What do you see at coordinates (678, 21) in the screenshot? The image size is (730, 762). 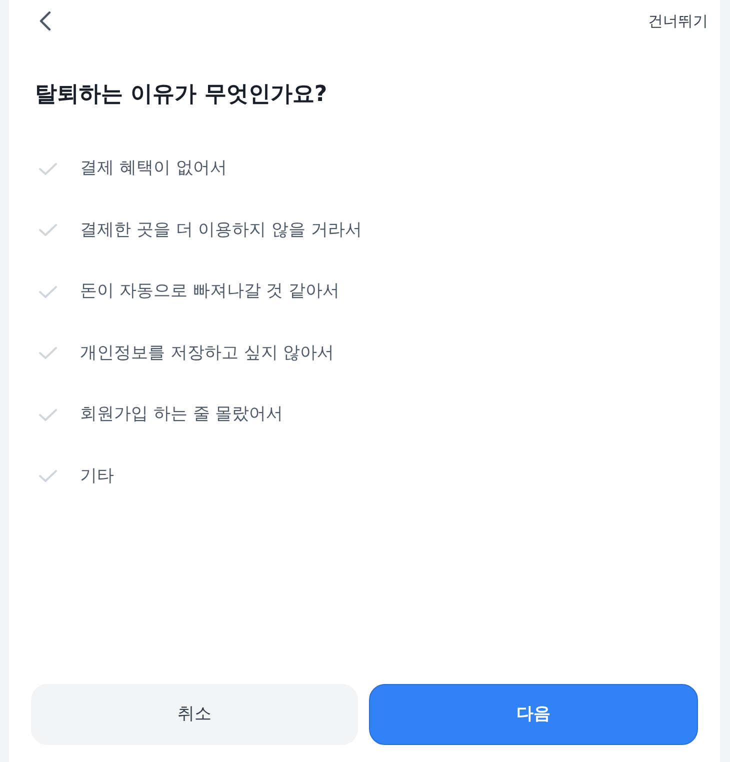 I see `skip-link: 건너뛰기` at bounding box center [678, 21].